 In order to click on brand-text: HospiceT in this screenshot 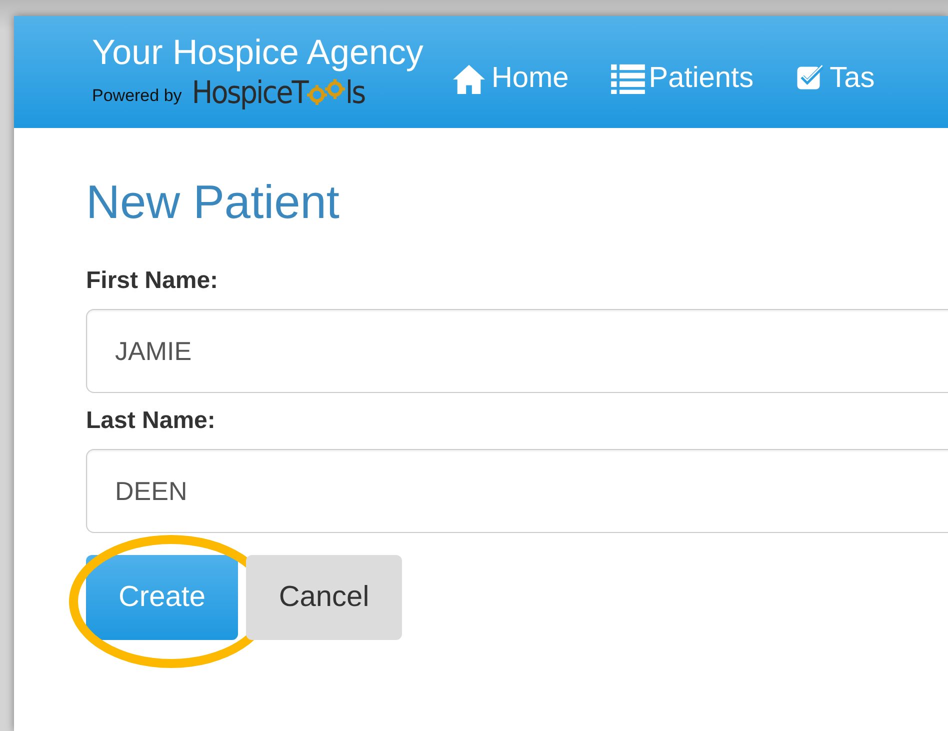, I will do `click(250, 93)`.